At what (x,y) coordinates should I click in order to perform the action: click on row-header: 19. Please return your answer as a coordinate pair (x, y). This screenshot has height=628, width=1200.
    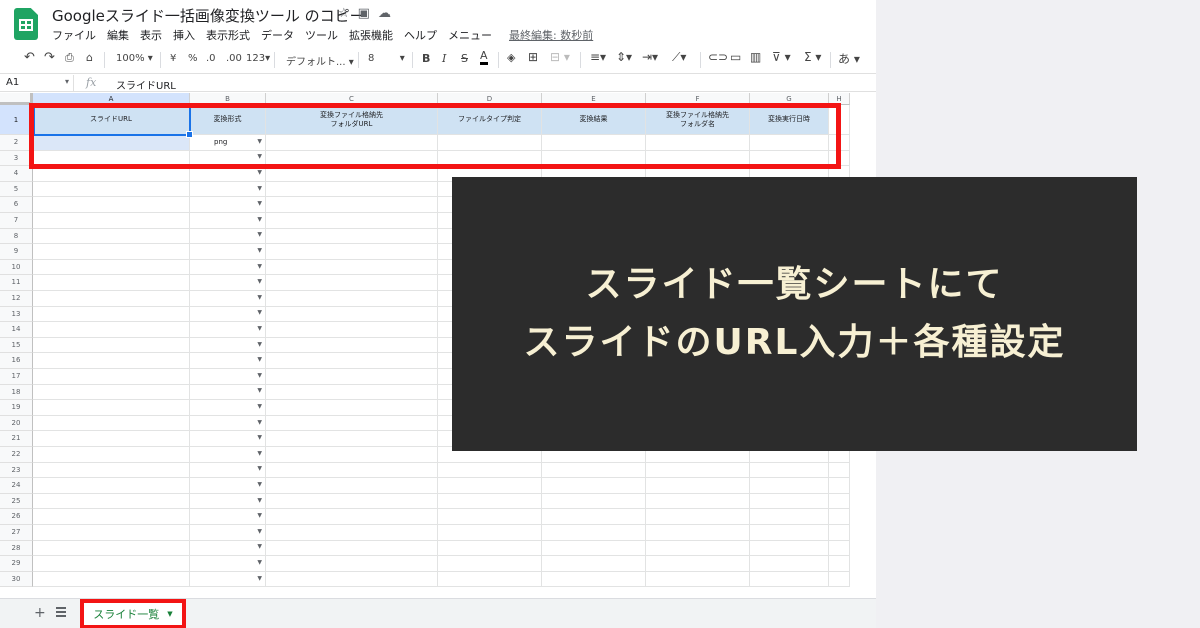
    Looking at the image, I should click on (16, 408).